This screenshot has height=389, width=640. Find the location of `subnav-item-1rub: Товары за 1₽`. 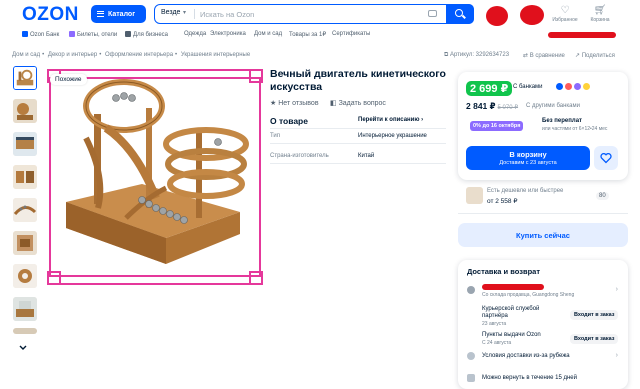

subnav-item-1rub: Товары за 1₽ is located at coordinates (307, 34).